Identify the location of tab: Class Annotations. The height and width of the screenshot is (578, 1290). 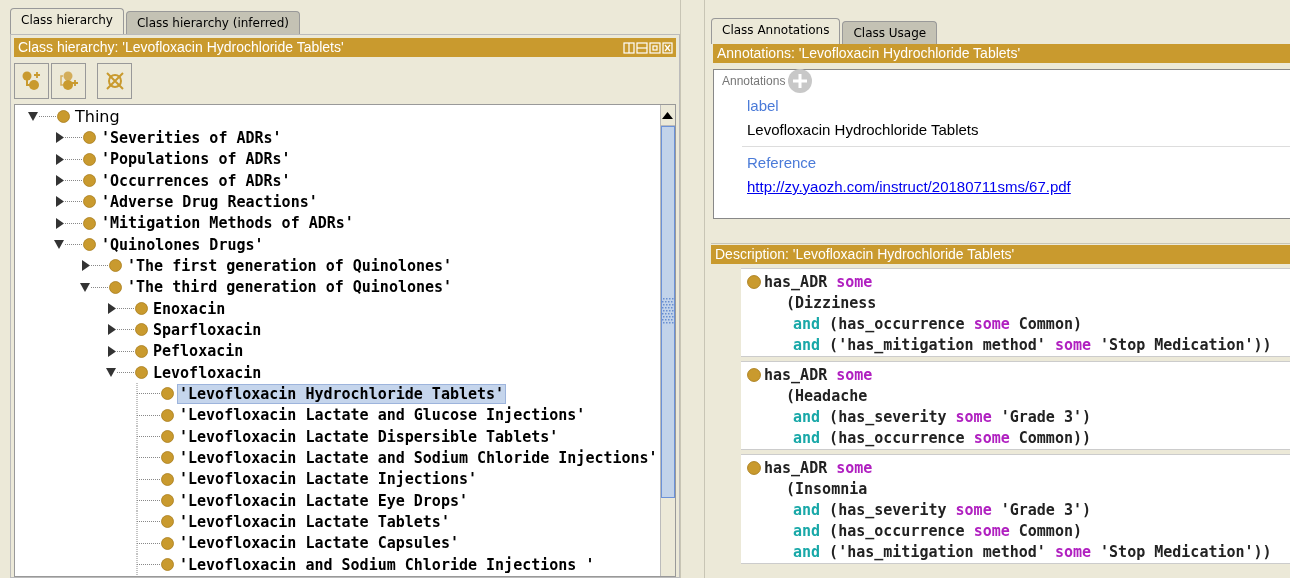
(776, 31).